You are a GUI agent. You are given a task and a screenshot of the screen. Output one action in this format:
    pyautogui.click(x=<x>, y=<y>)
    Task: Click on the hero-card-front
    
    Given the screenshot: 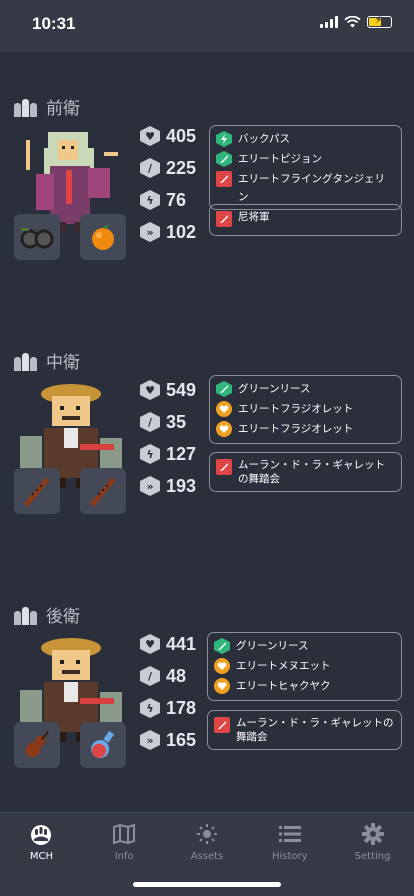 What is the action you would take?
    pyautogui.click(x=71, y=196)
    